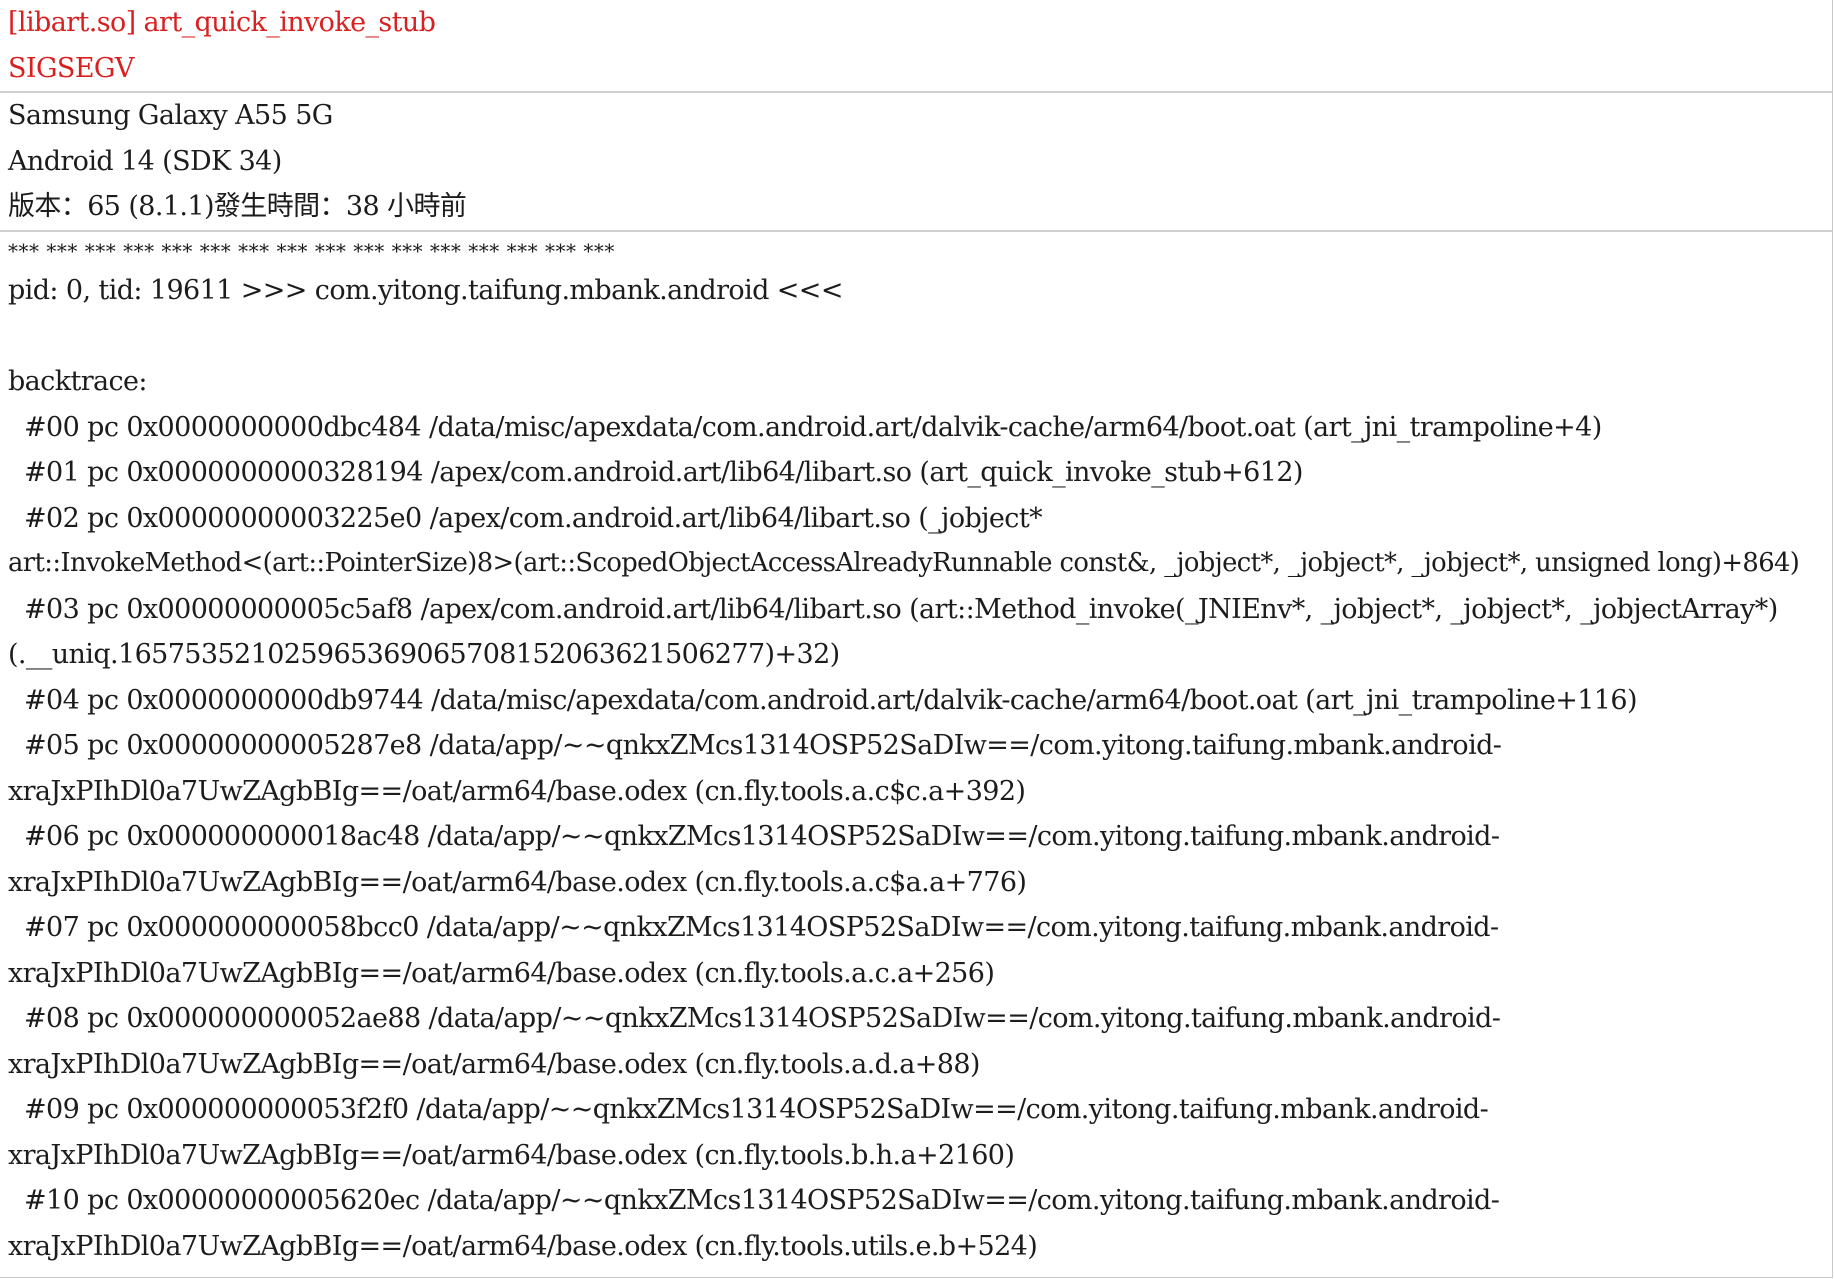 The height and width of the screenshot is (1279, 1834). I want to click on crash-signal: SIGSEGV, so click(71, 68).